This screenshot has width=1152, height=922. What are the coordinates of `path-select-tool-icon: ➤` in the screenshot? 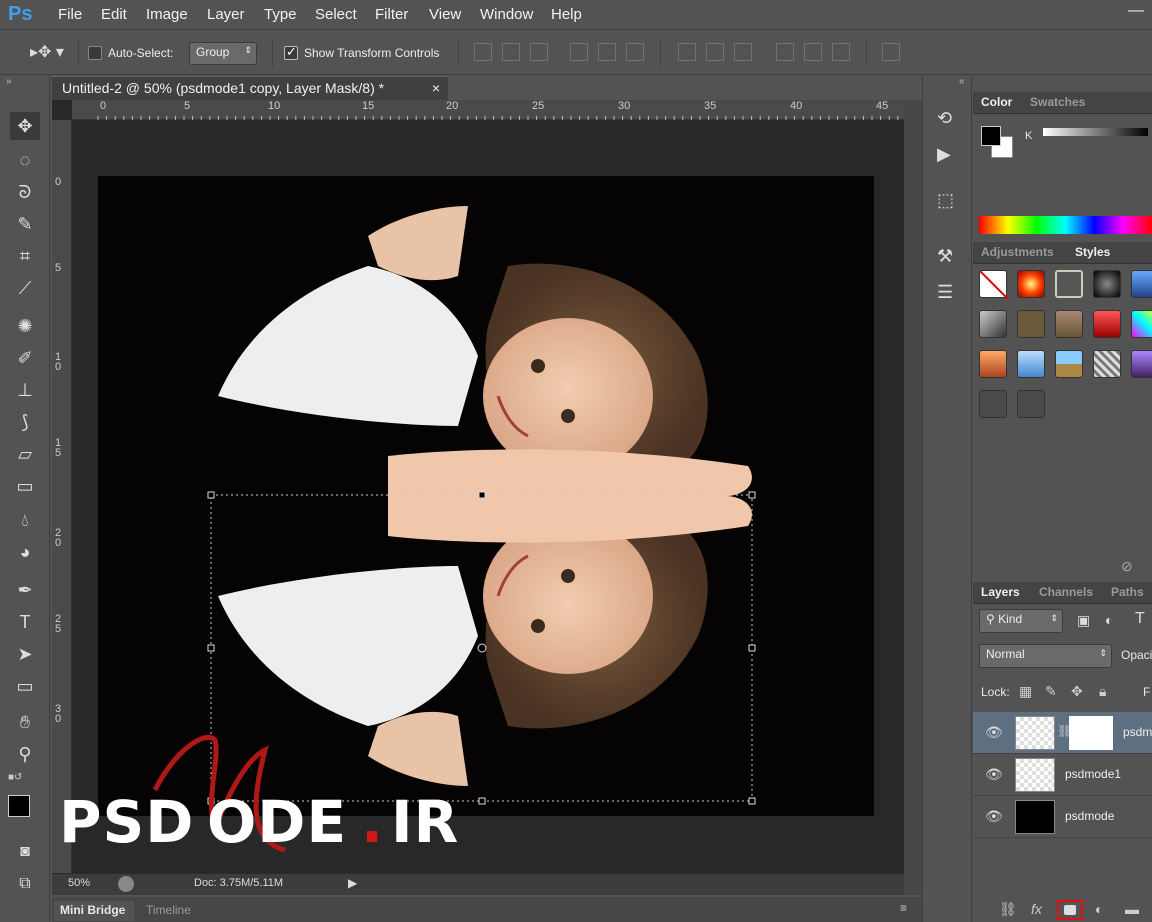 It's located at (25, 654).